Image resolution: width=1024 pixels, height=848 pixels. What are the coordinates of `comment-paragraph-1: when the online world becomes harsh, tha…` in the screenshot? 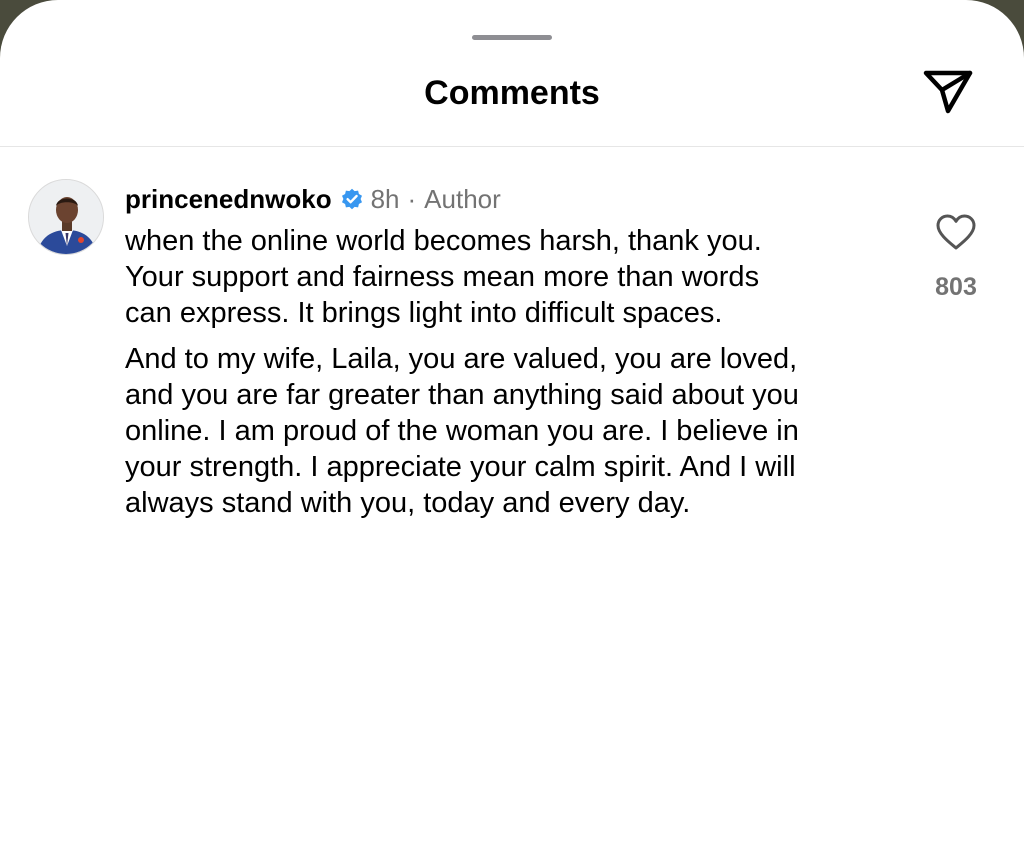 It's located at (443, 277).